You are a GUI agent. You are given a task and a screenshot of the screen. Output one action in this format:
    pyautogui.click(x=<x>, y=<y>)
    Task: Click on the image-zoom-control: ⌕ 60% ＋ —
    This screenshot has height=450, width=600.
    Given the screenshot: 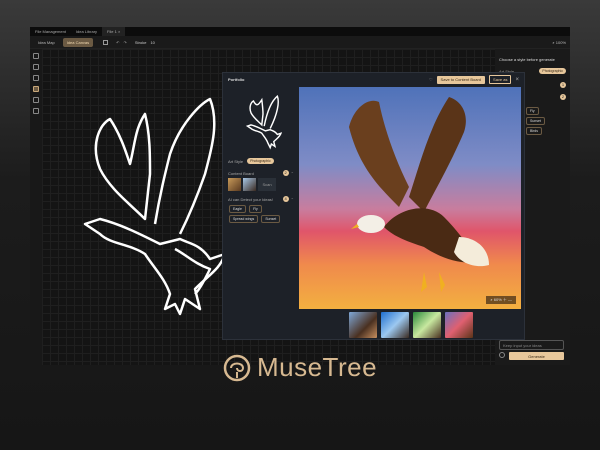 What is the action you would take?
    pyautogui.click(x=501, y=300)
    